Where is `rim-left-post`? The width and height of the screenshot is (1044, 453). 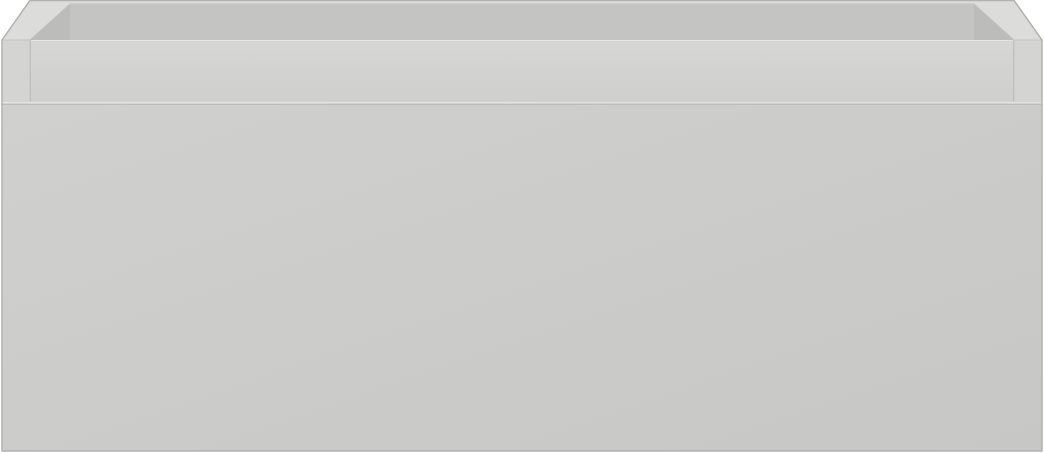
rim-left-post is located at coordinates (16, 71).